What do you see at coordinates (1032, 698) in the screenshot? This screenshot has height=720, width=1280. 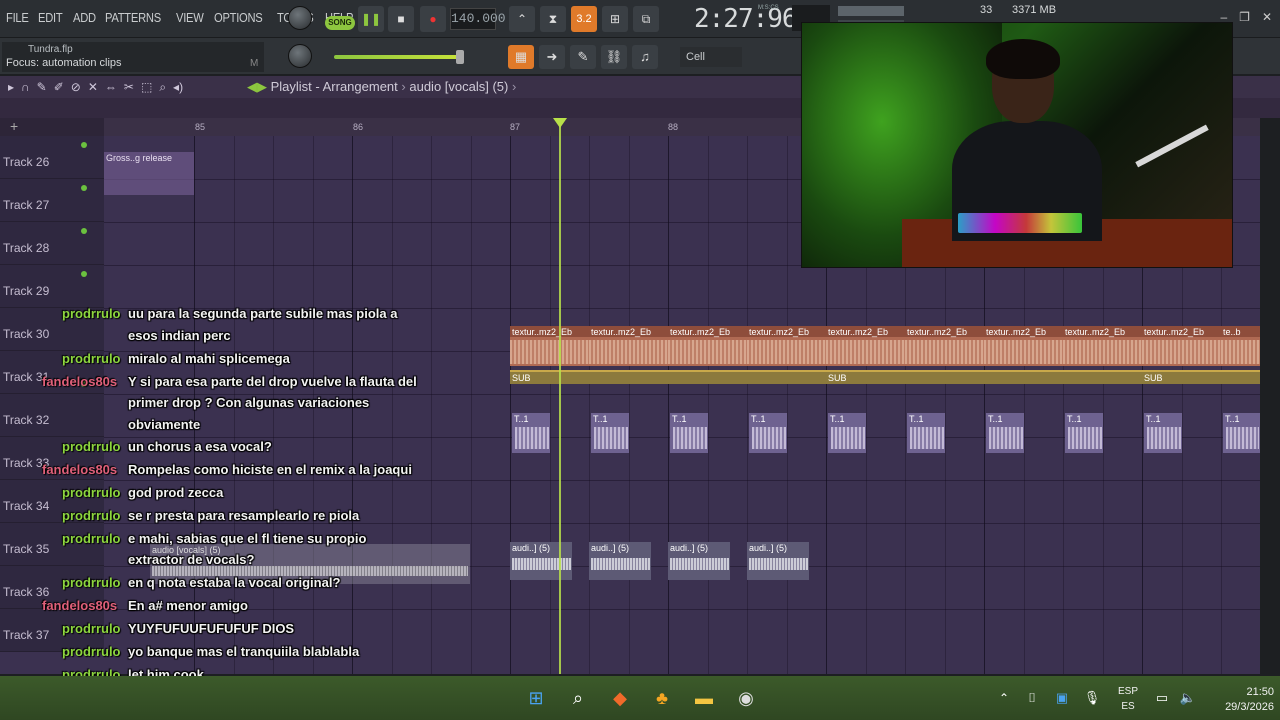 I see `usb-icon: ⌷` at bounding box center [1032, 698].